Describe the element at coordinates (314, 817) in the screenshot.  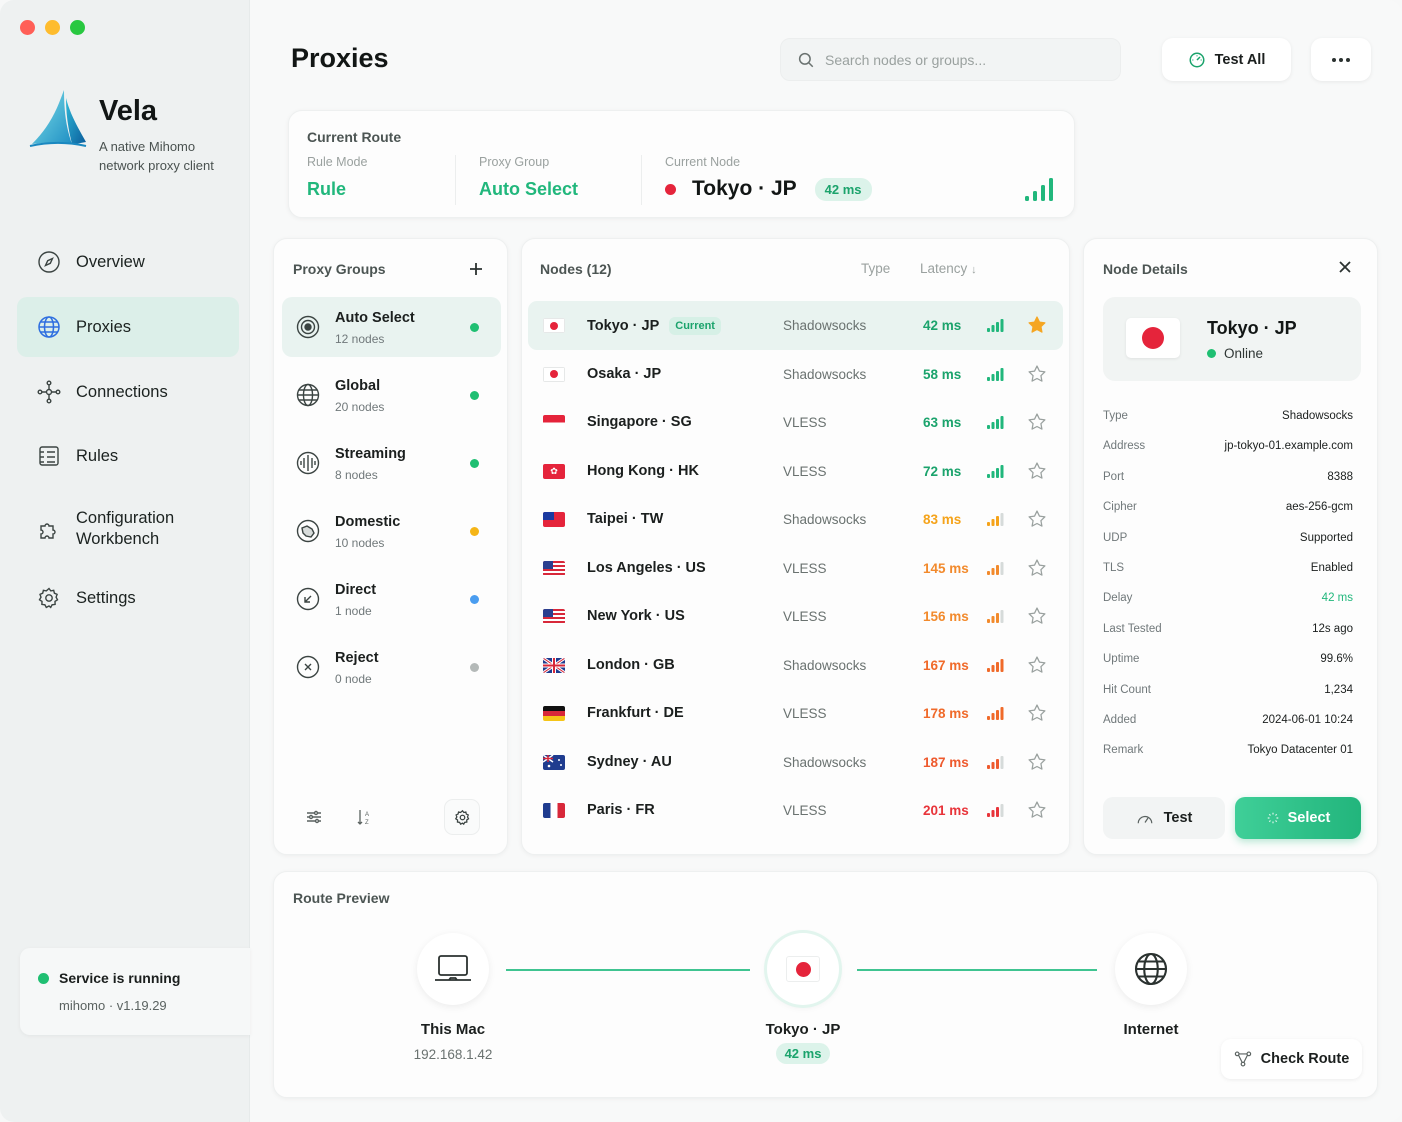
I see `filter-button` at that location.